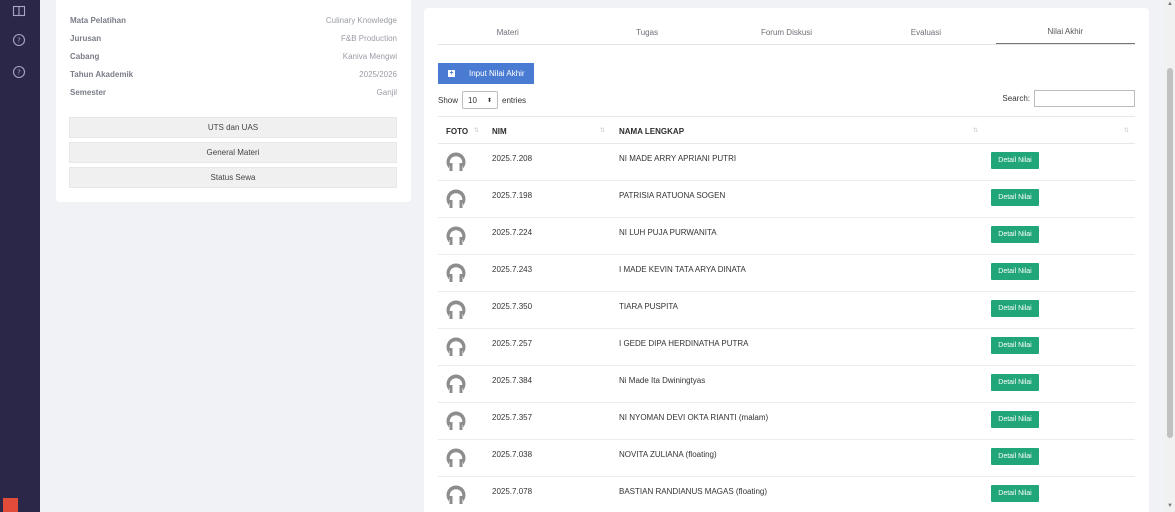  What do you see at coordinates (98, 20) in the screenshot?
I see `info-label: Mata Pelatihan` at bounding box center [98, 20].